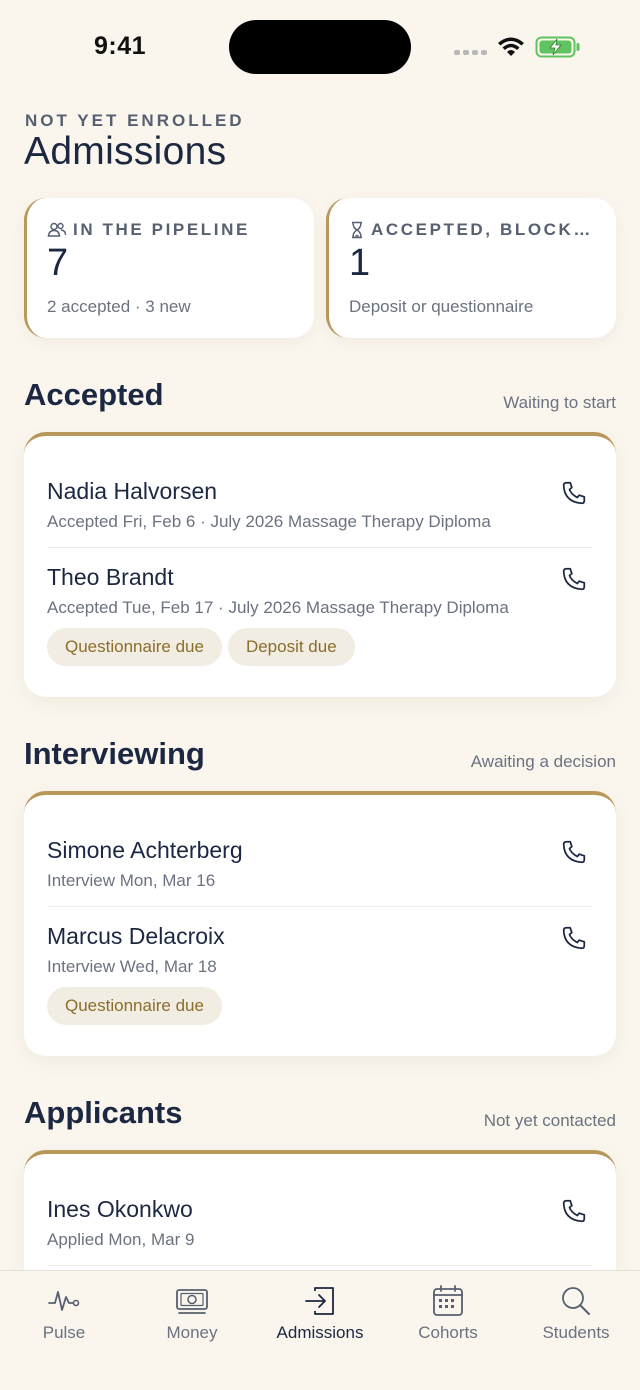 The image size is (640, 1390). I want to click on page-eyebrow: NOT YET ENROLLED, so click(135, 120).